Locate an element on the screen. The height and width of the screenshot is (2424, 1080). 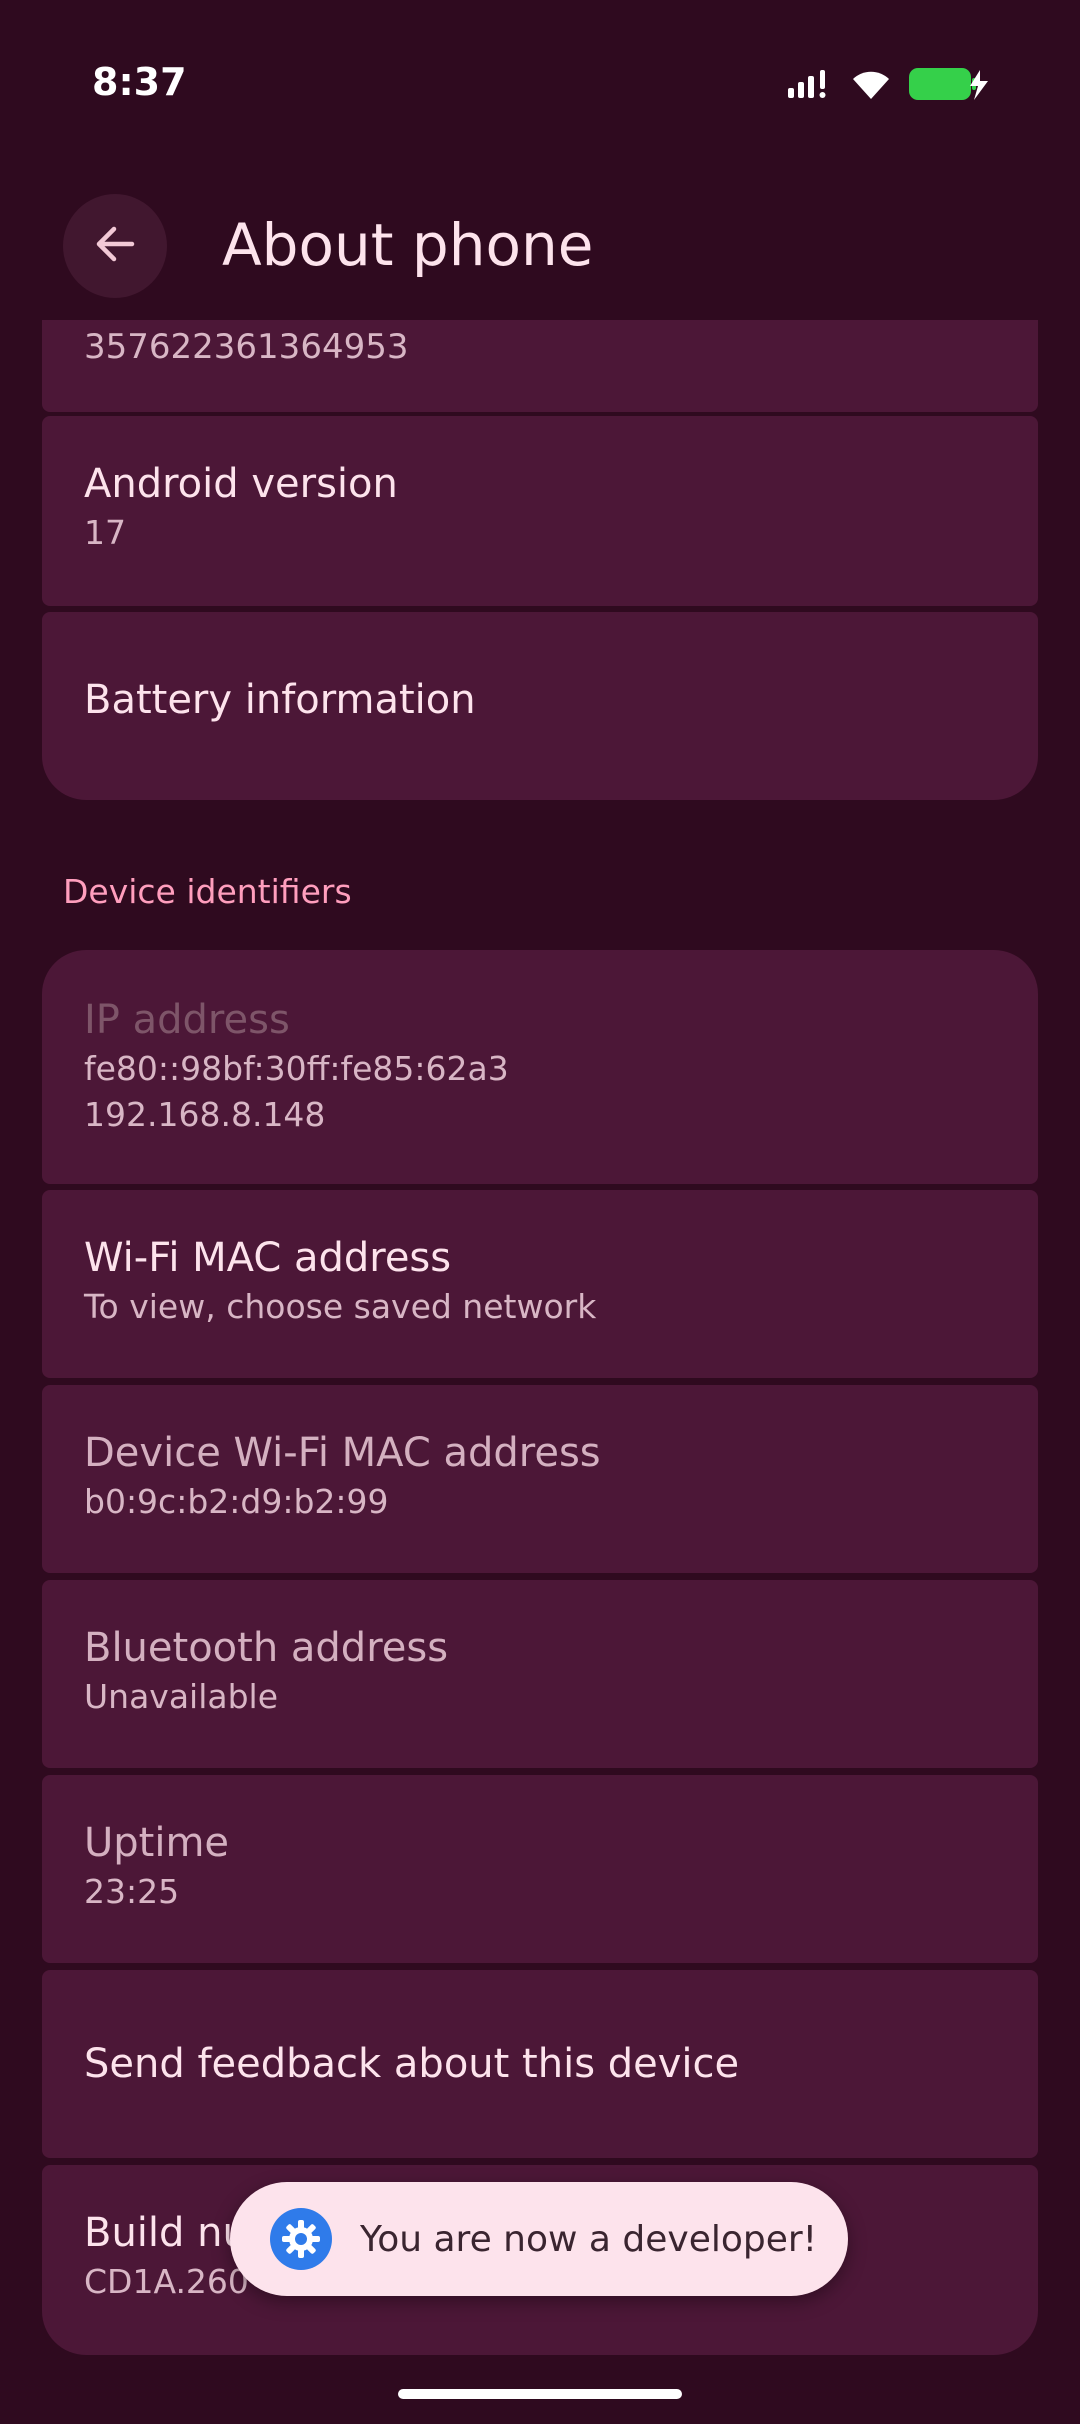
android-version-value: 17 is located at coordinates (105, 532).